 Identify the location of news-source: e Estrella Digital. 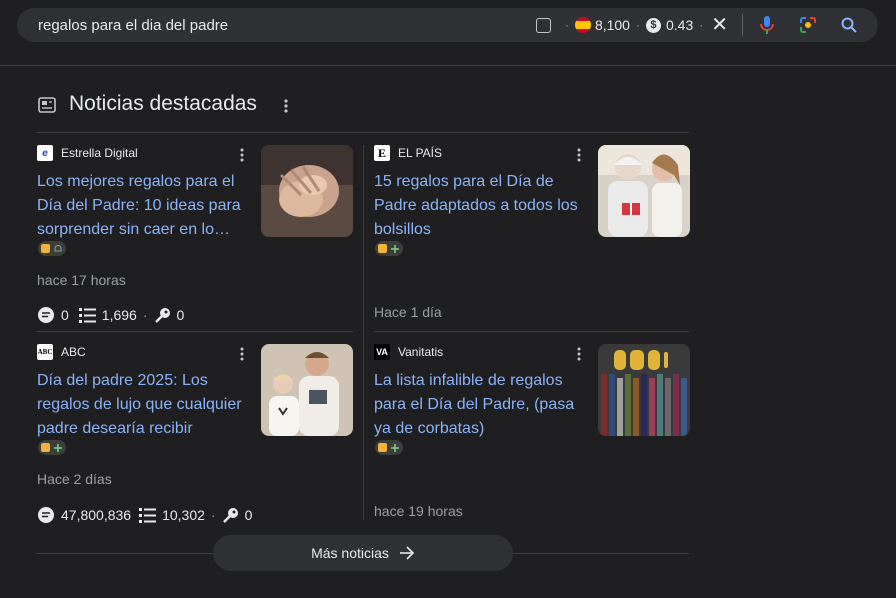
(87, 153).